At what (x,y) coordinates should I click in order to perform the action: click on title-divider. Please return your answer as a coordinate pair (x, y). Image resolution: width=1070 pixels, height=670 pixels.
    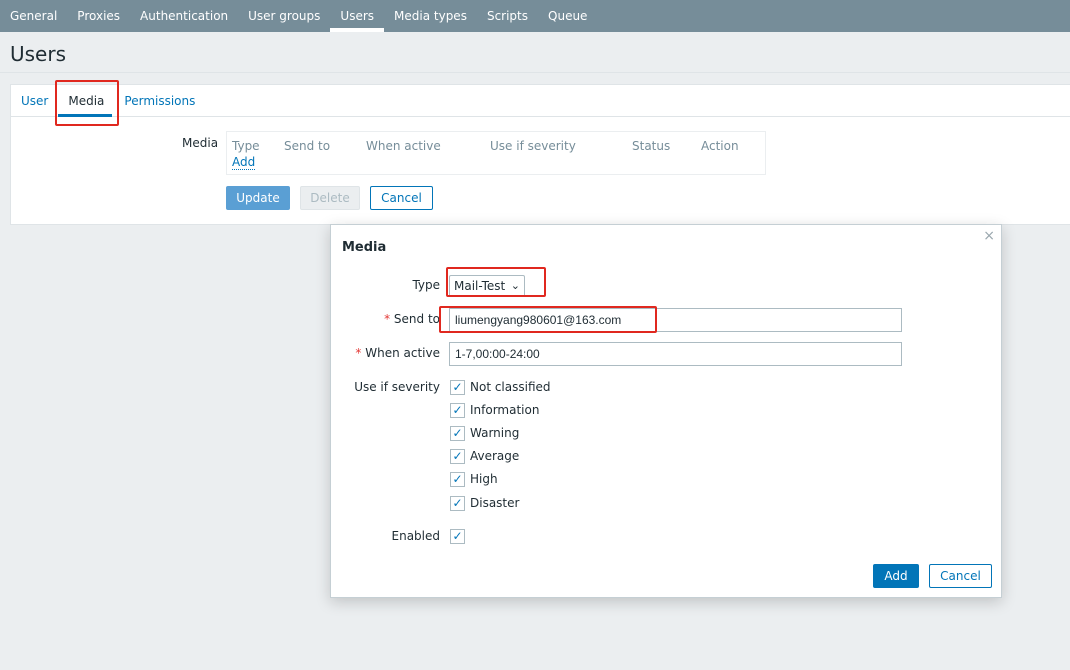
    Looking at the image, I should click on (535, 72).